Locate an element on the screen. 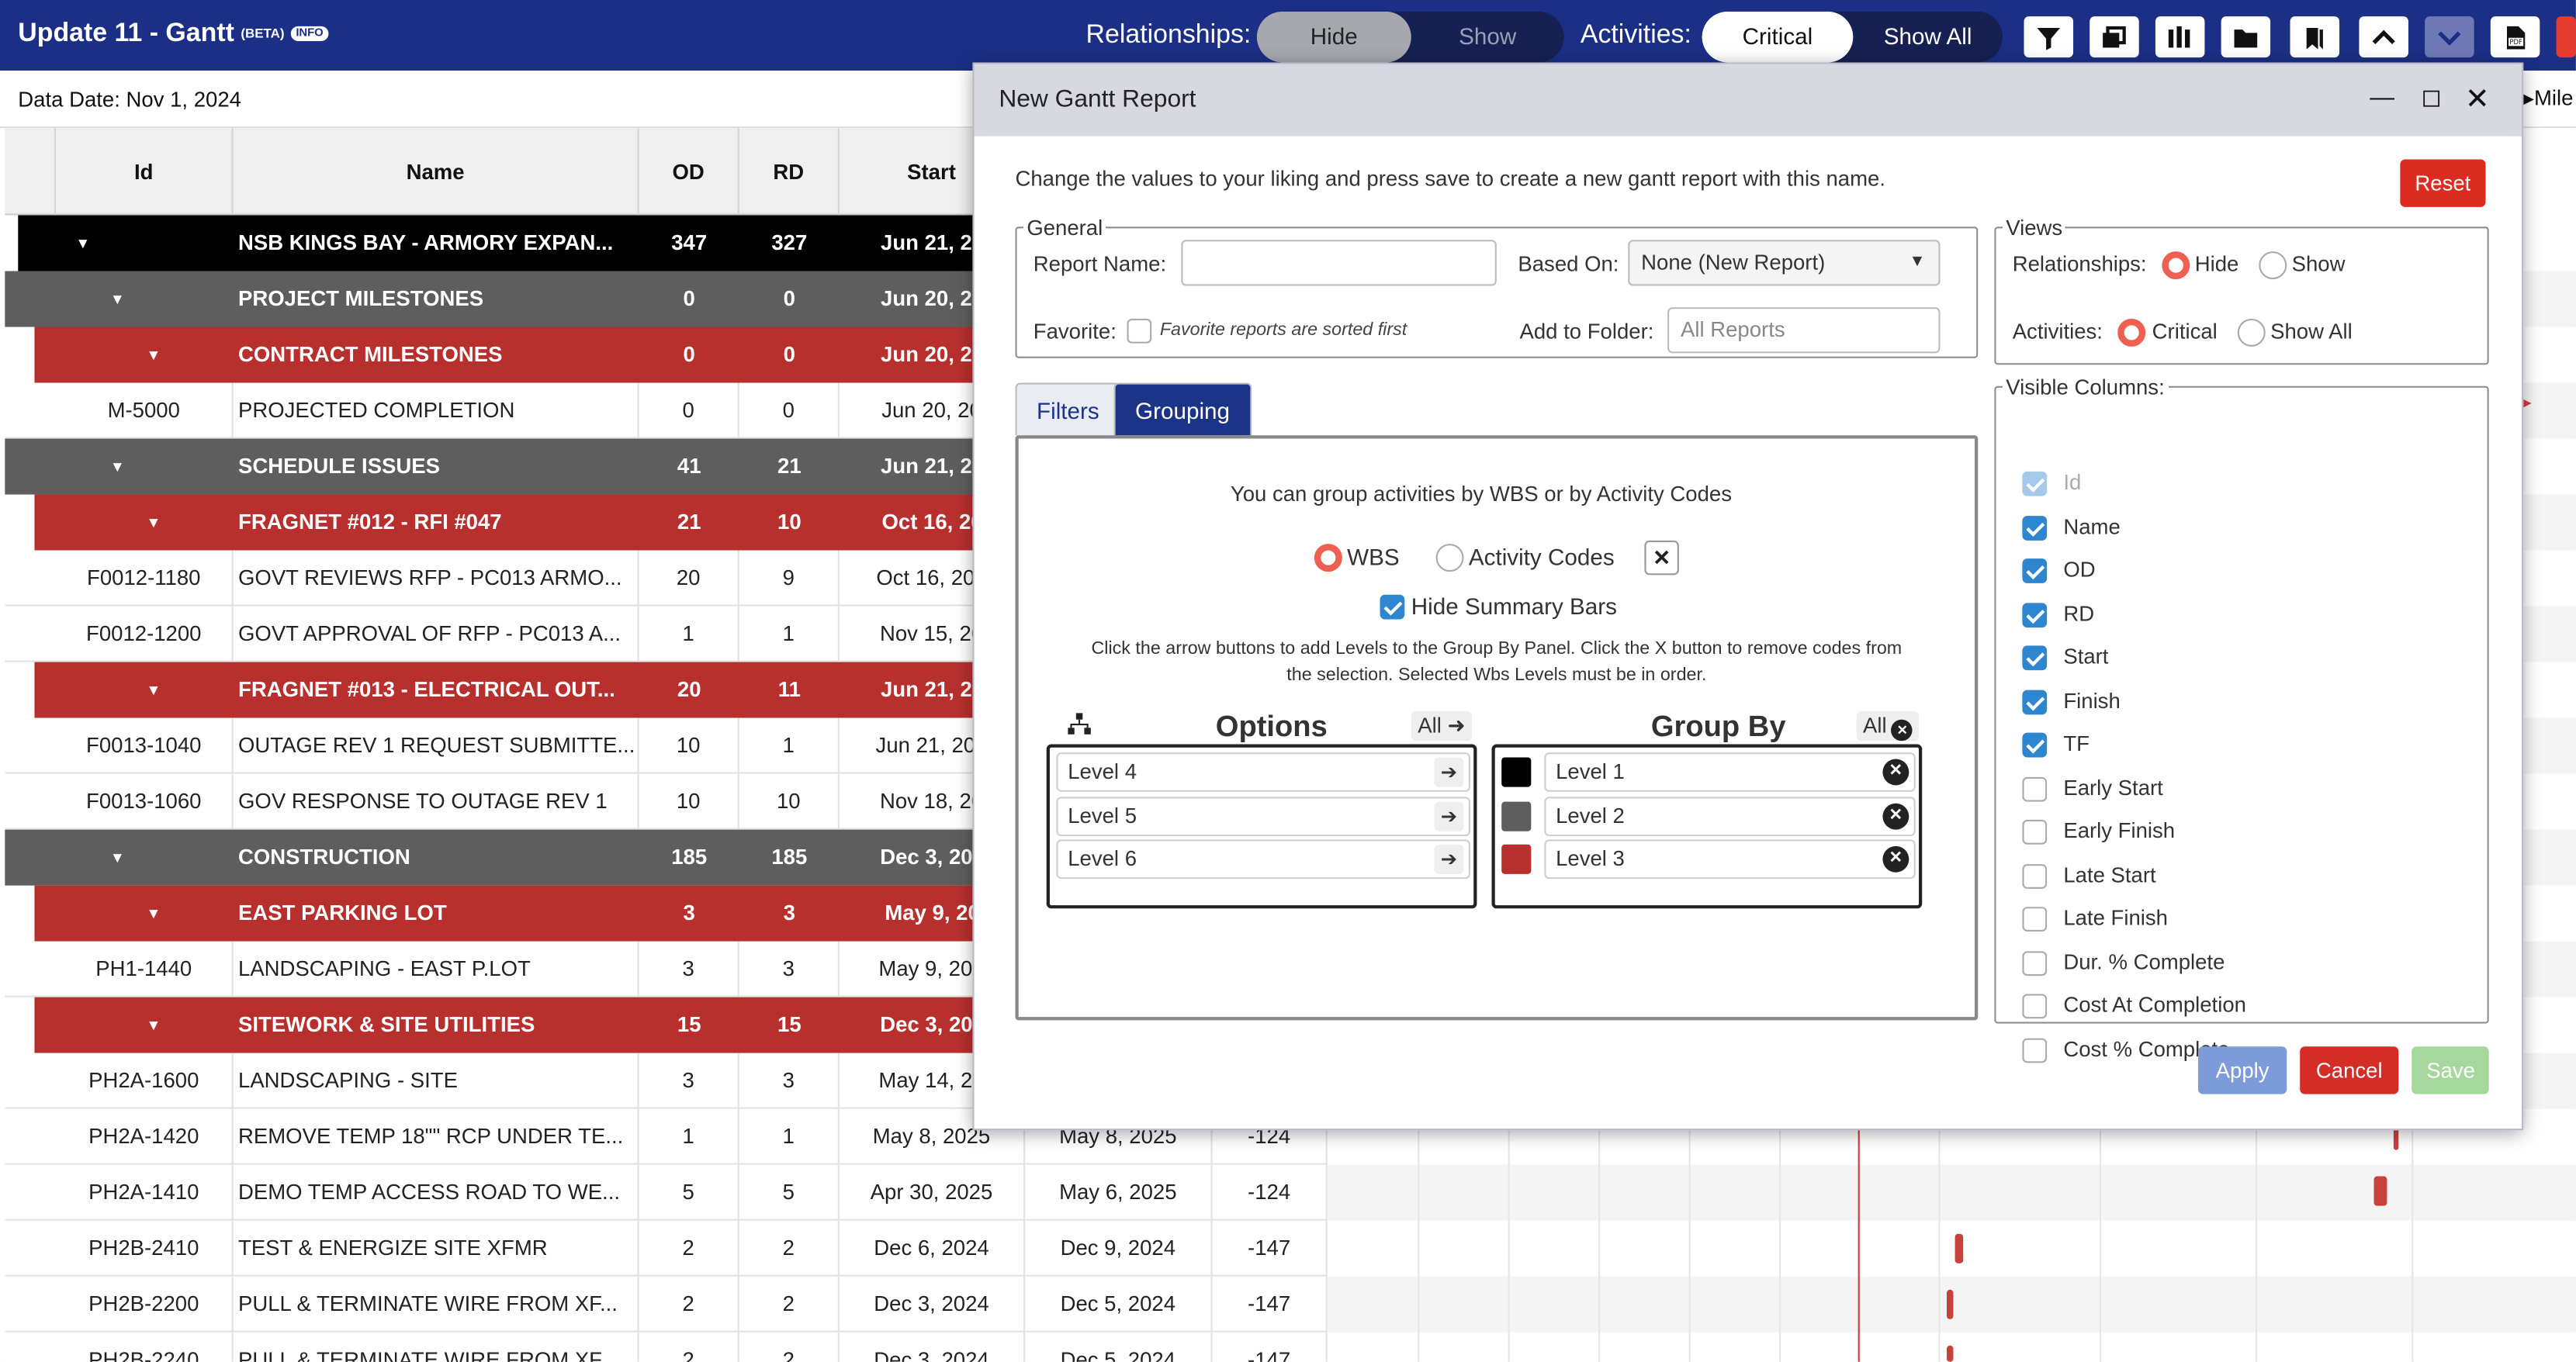  close-icon: ✕ is located at coordinates (2477, 98).